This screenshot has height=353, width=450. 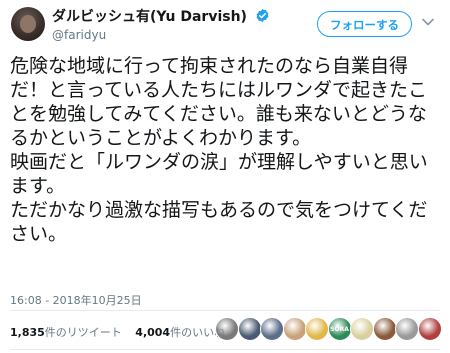 I want to click on retweet-label: 件のリツイート, so click(x=83, y=332).